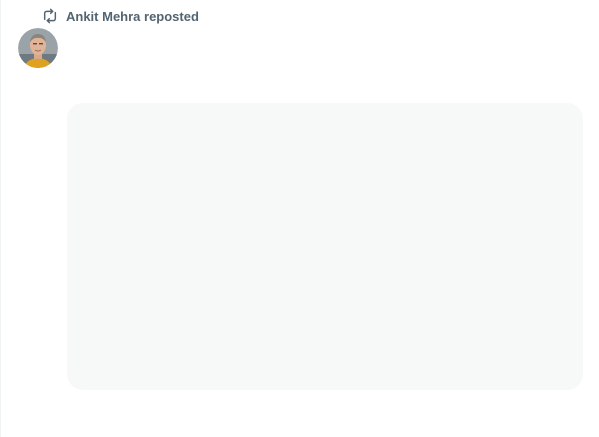 This screenshot has height=437, width=599. I want to click on repost-indicator: Ankit Mehra reposted, so click(120, 16).